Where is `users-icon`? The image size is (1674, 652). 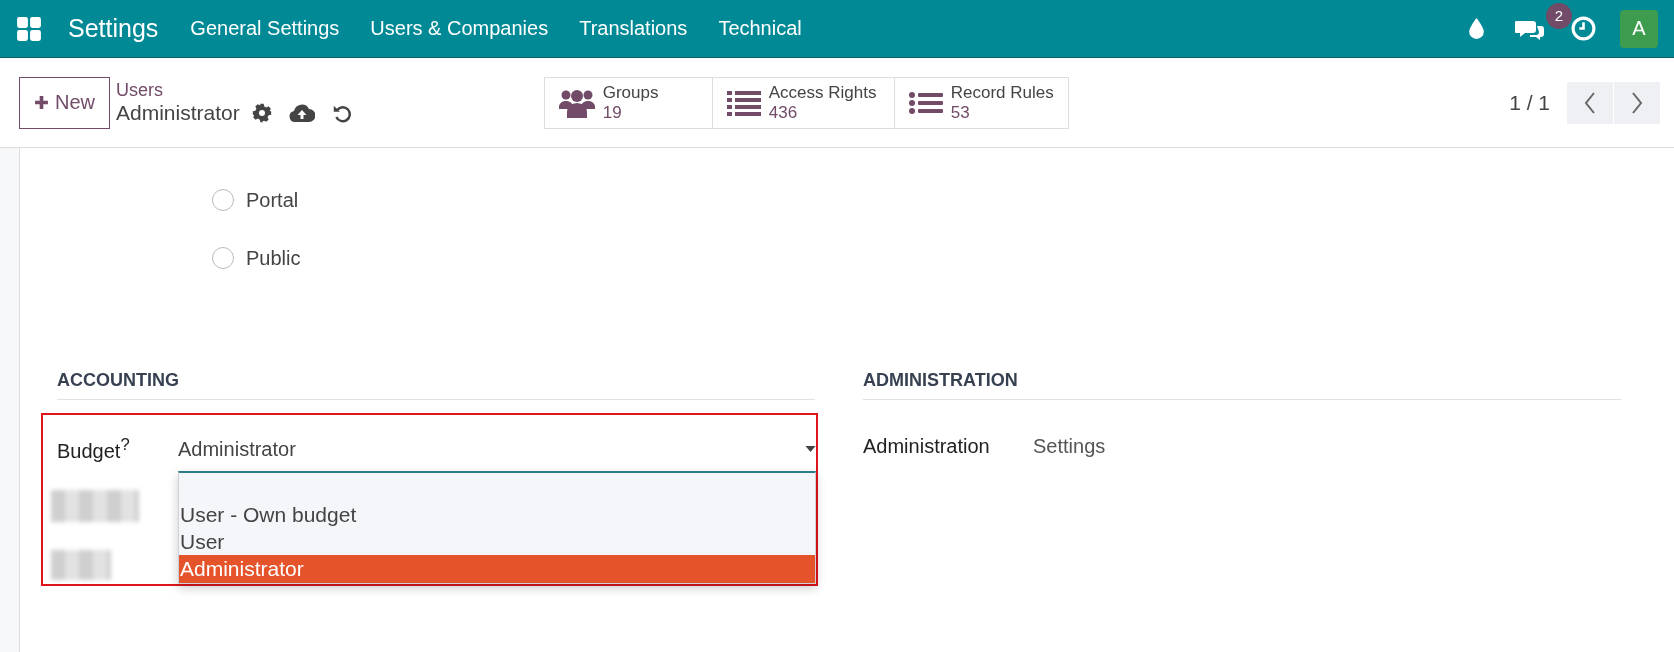 users-icon is located at coordinates (576, 102).